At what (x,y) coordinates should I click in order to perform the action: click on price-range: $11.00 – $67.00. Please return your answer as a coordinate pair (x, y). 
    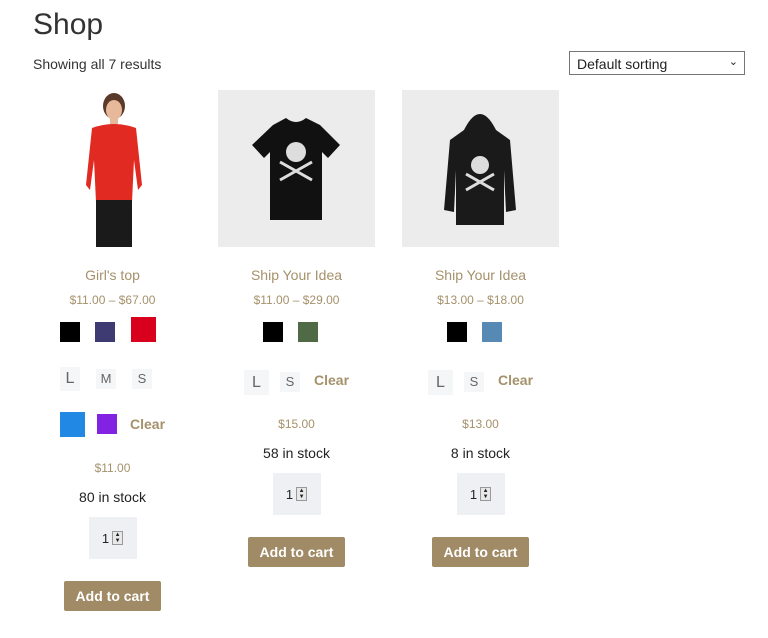
    Looking at the image, I should click on (112, 300).